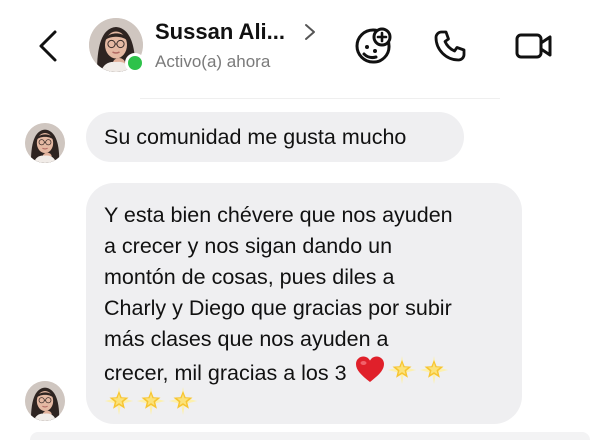 This screenshot has height=440, width=590. I want to click on message-text-line: Charly y Diego que gracias por subir, so click(278, 308).